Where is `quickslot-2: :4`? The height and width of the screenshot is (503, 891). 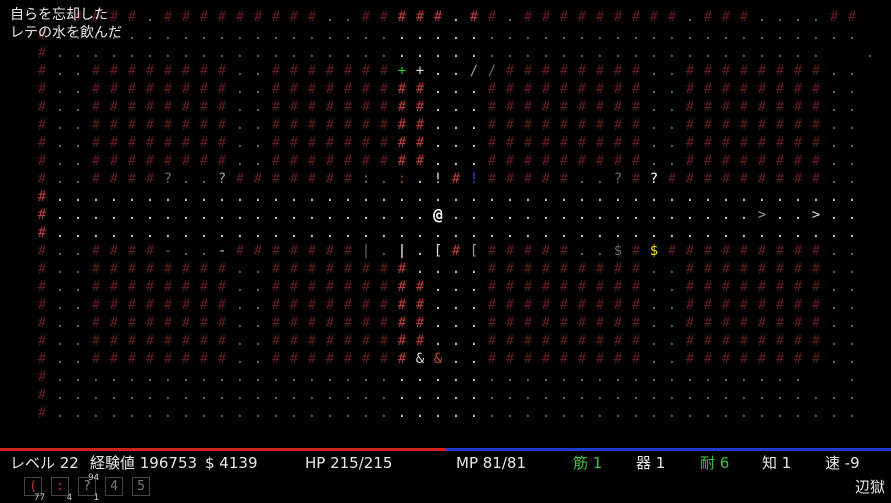
quickslot-2: :4 is located at coordinates (61, 490).